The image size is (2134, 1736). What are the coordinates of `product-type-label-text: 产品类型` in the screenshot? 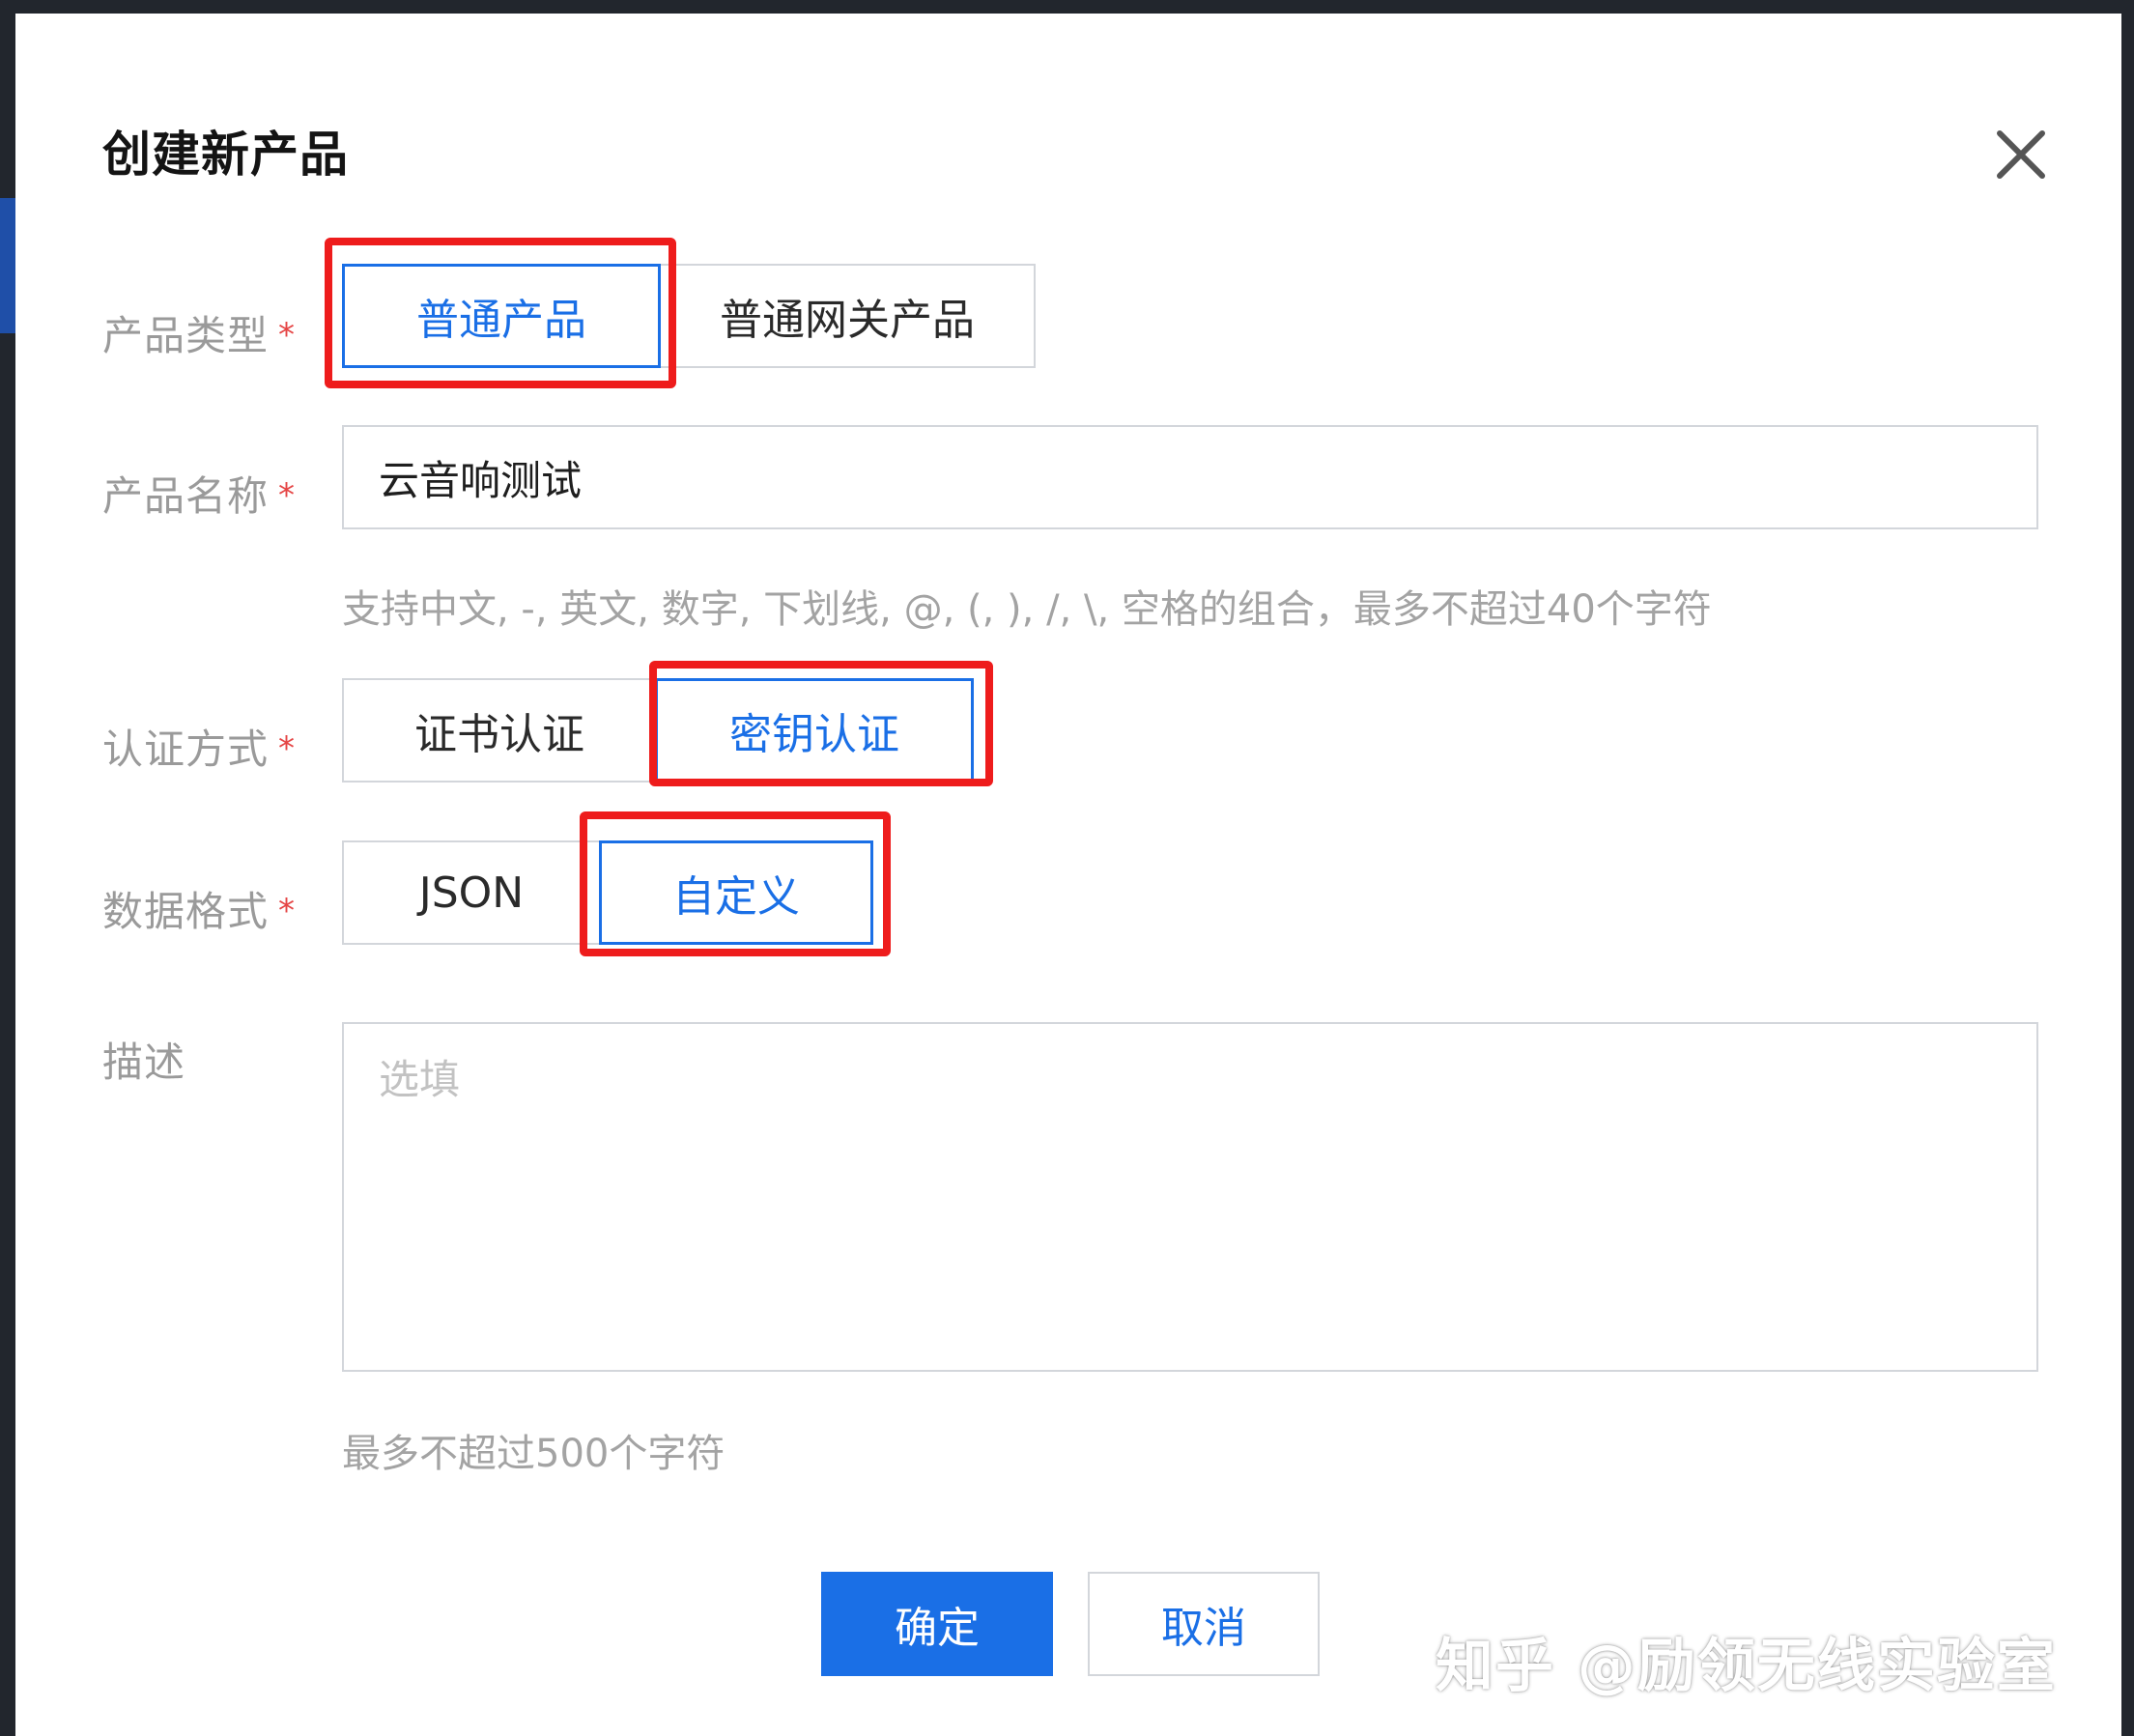 It's located at (186, 335).